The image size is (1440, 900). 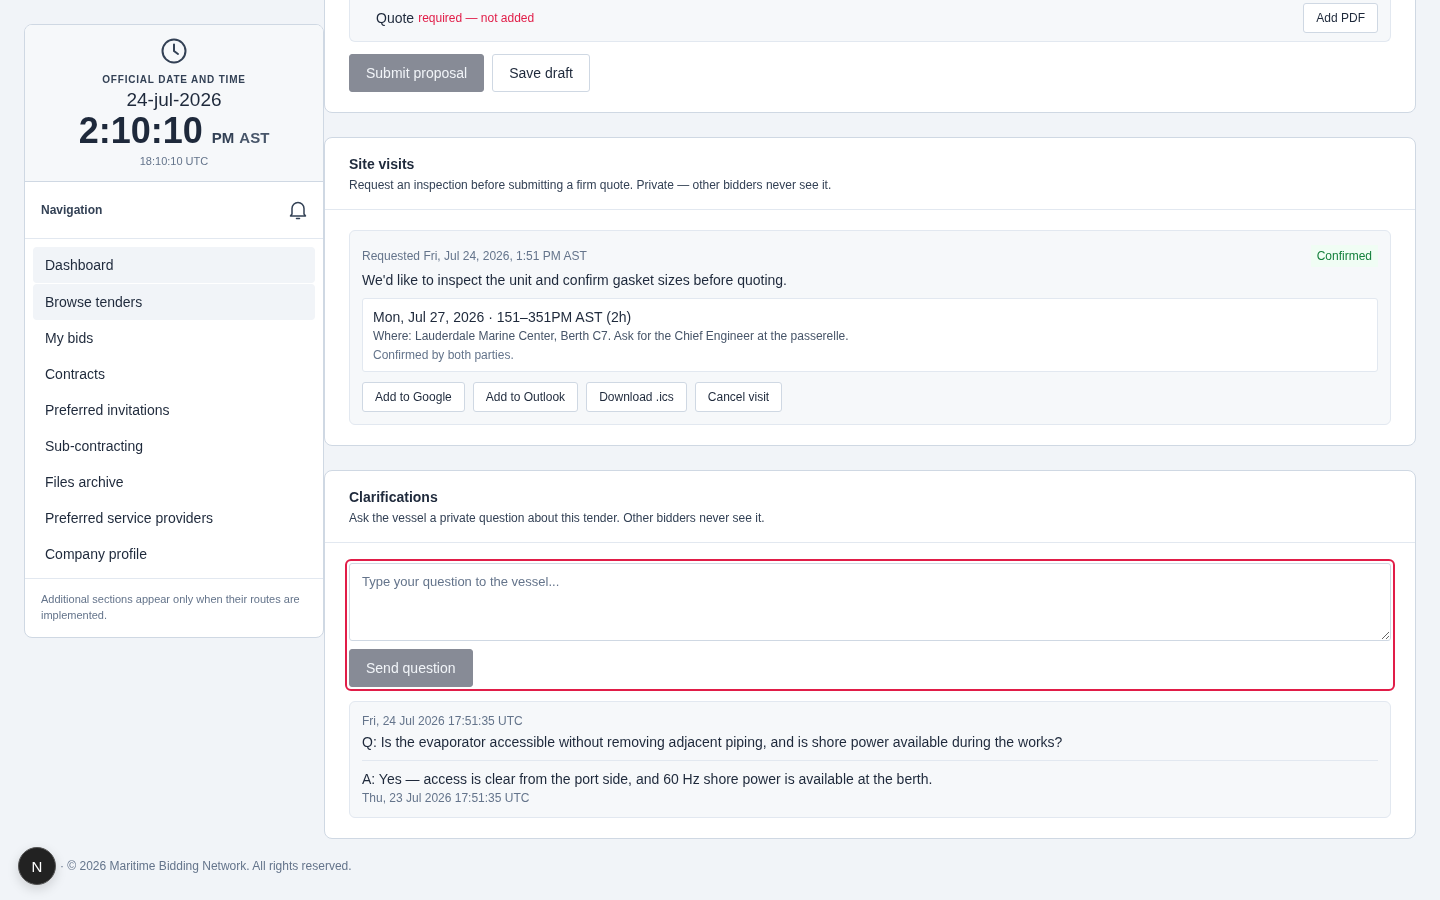 I want to click on section-subtitle: Ask the vessel a private question about this tender. Other bidders never see it., so click(x=557, y=518).